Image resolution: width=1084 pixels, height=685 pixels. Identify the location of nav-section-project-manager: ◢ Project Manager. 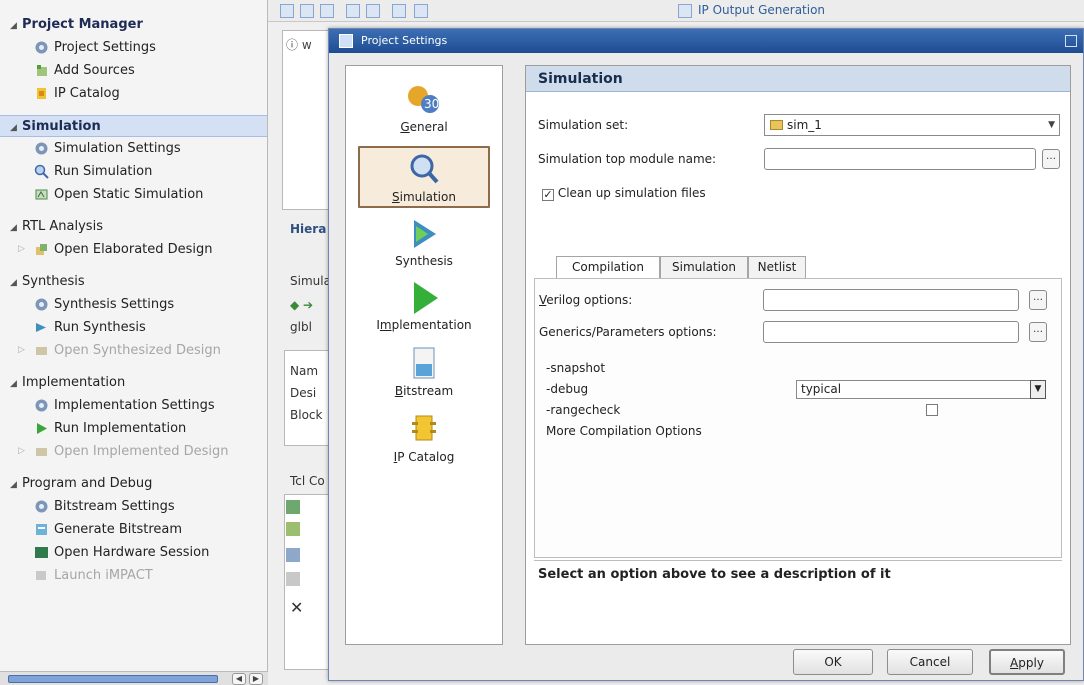
(133, 25).